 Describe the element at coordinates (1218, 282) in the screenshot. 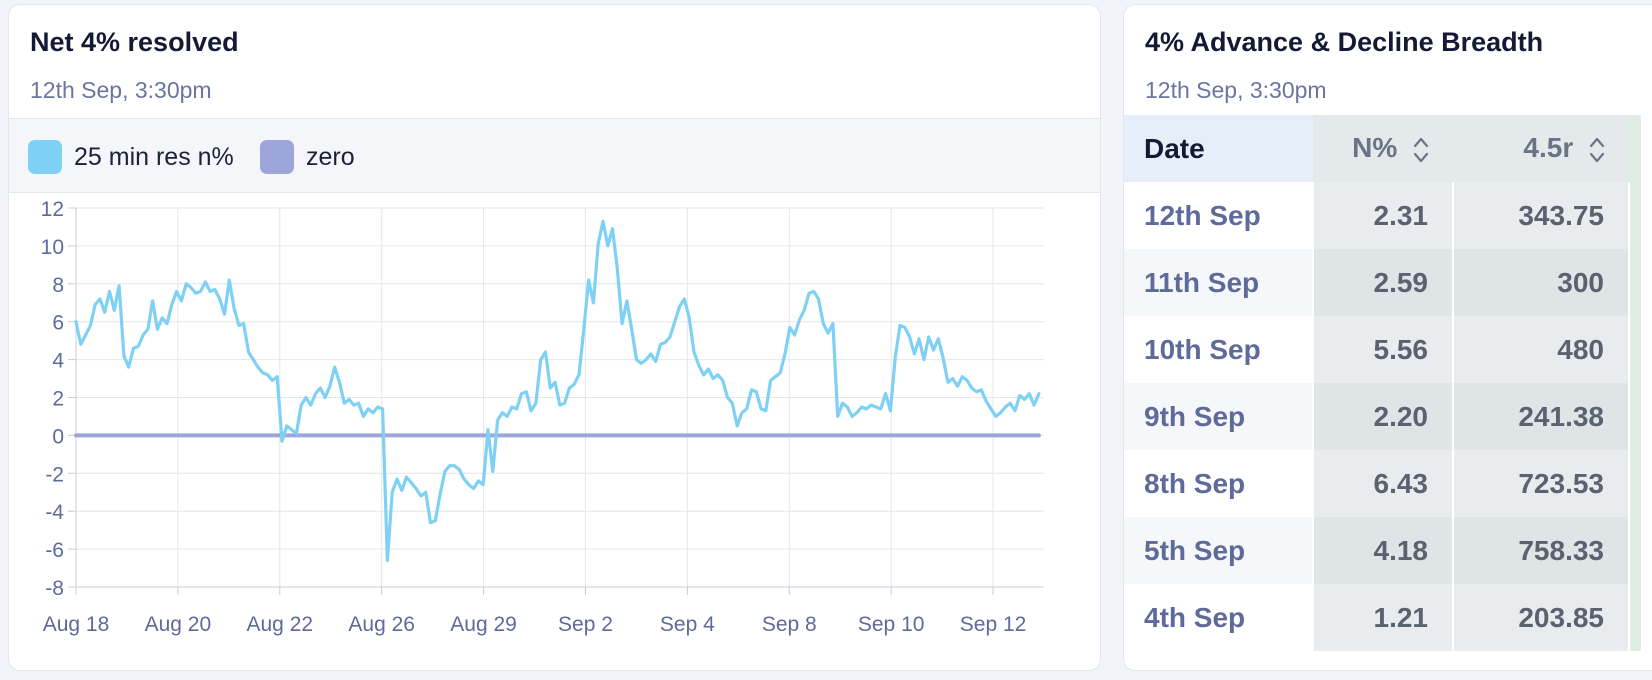

I see `cell-date: 11th Sep` at that location.